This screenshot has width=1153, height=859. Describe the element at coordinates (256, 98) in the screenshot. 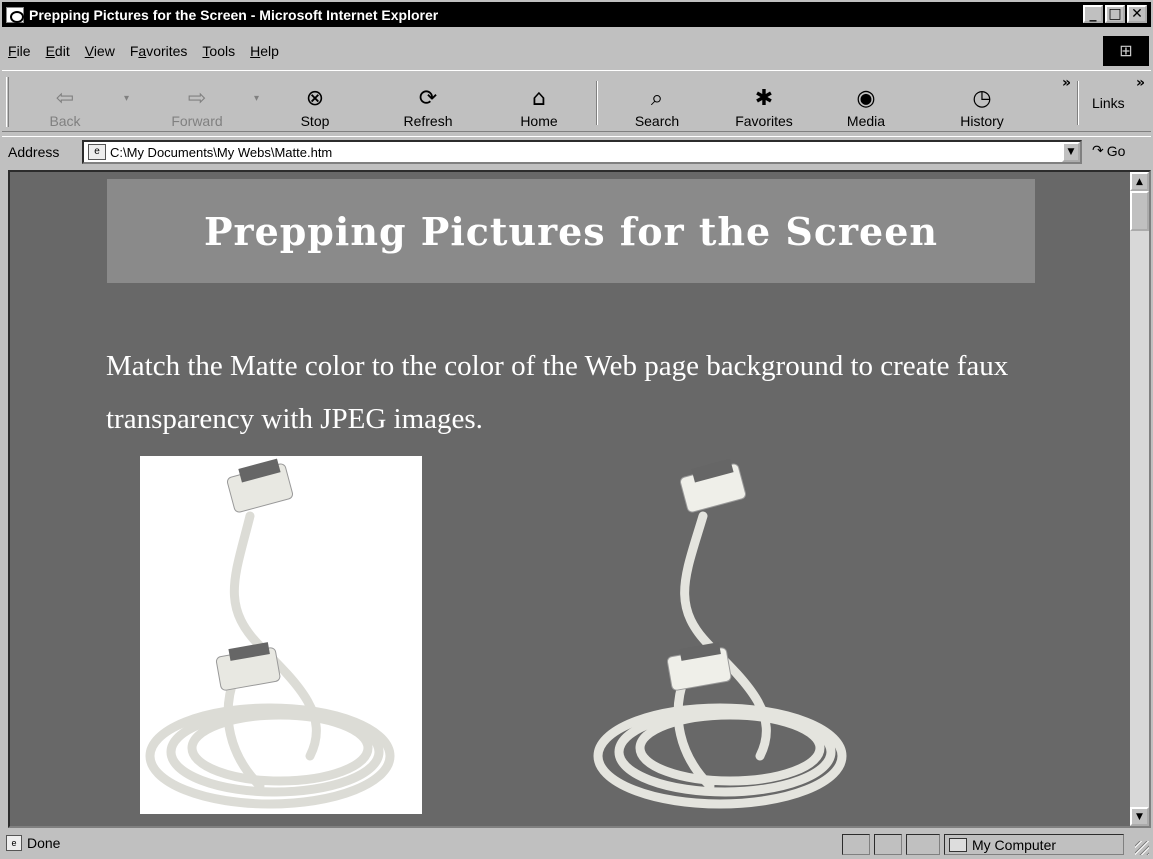

I see `forward-dropdown-icon: ▾` at that location.